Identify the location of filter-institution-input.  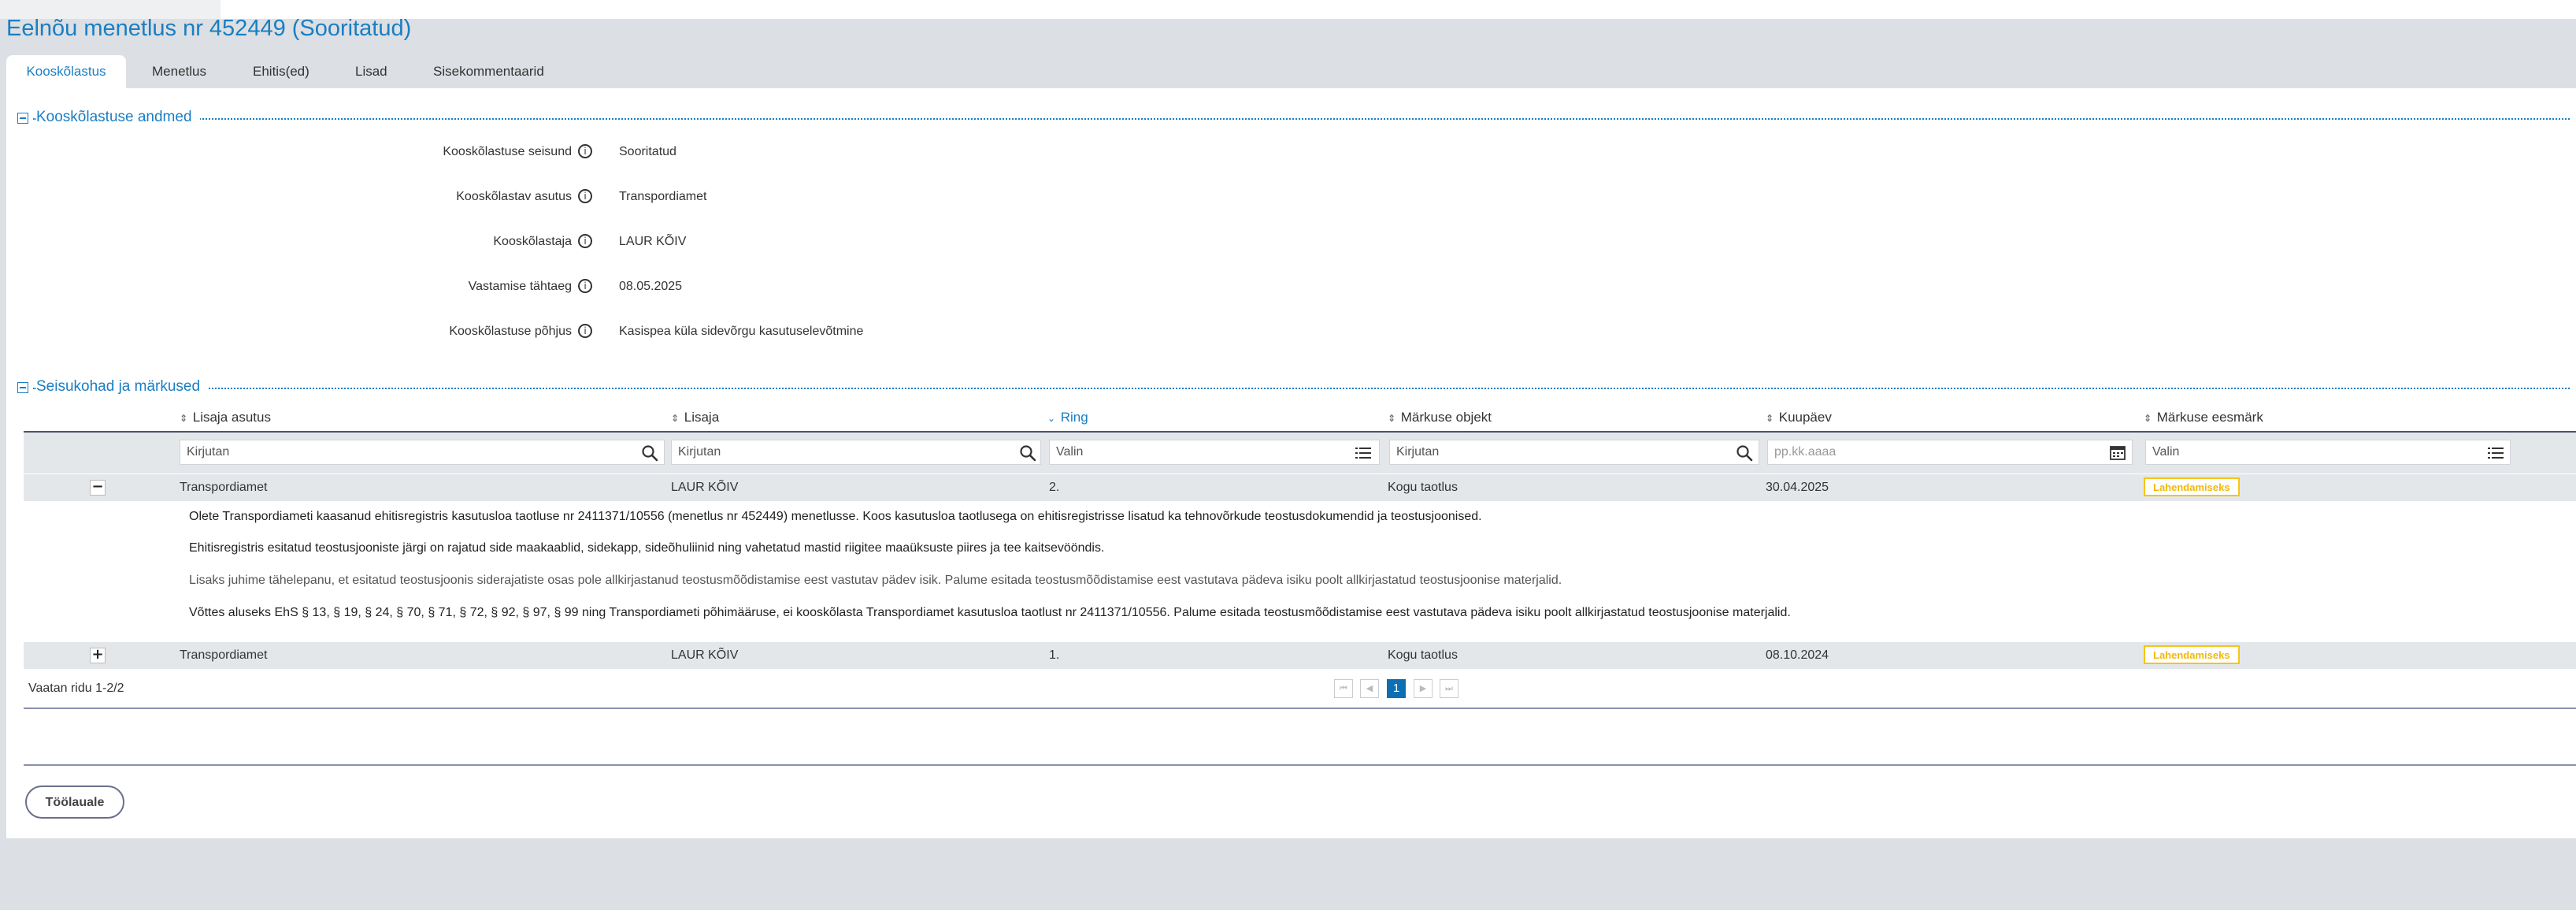
(422, 452).